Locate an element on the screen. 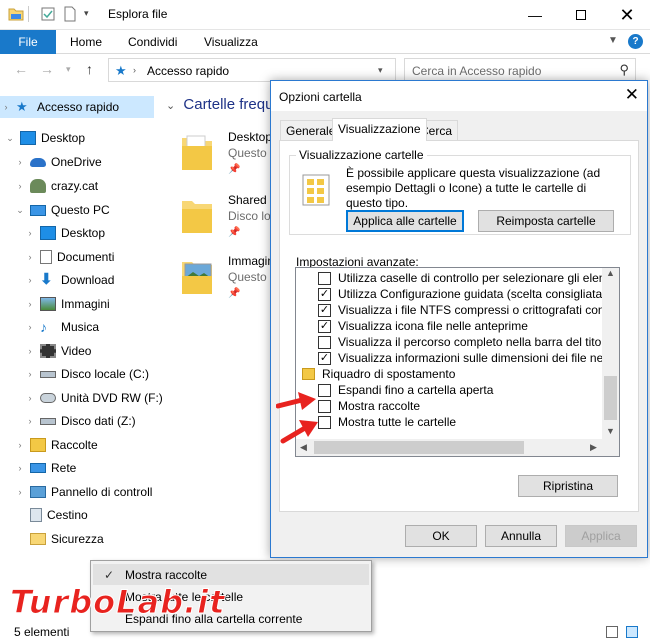 Image resolution: width=650 pixels, height=643 pixels. nav-item-immagini: › Immagini is located at coordinates (67, 304).